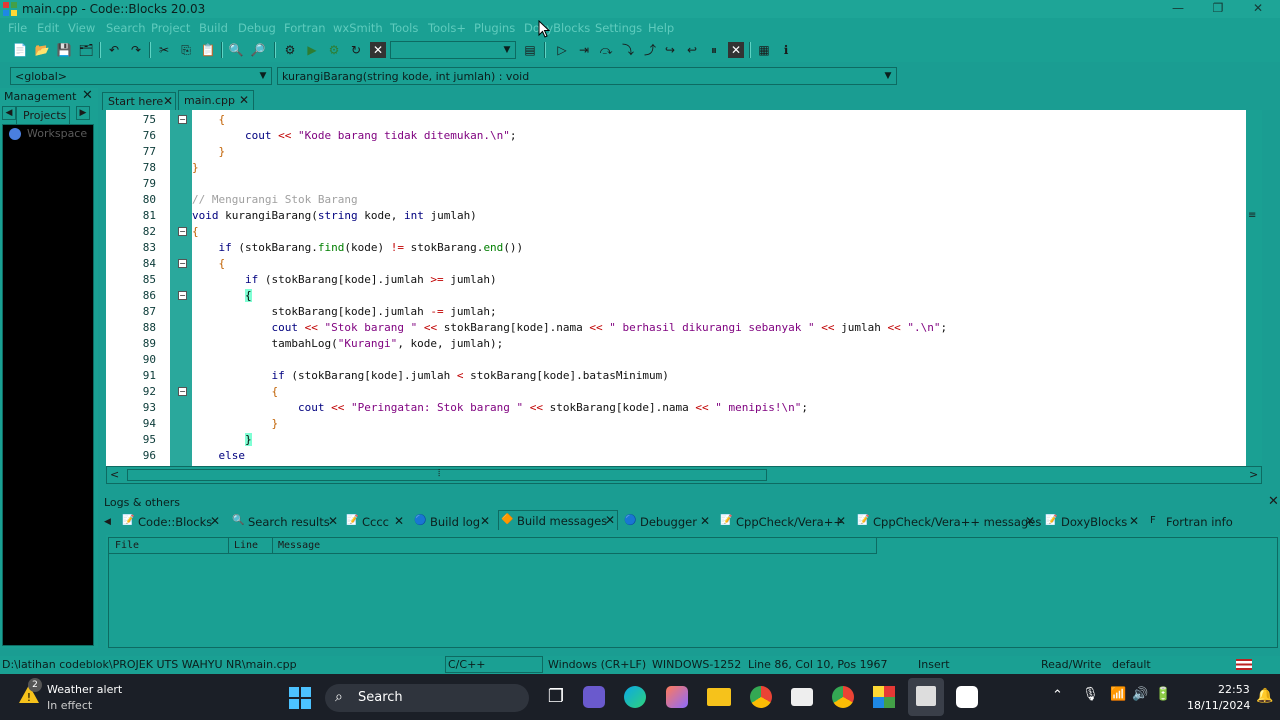 Image resolution: width=1280 pixels, height=720 pixels. What do you see at coordinates (305, 28) in the screenshot?
I see `menu-fortran: Fortran` at bounding box center [305, 28].